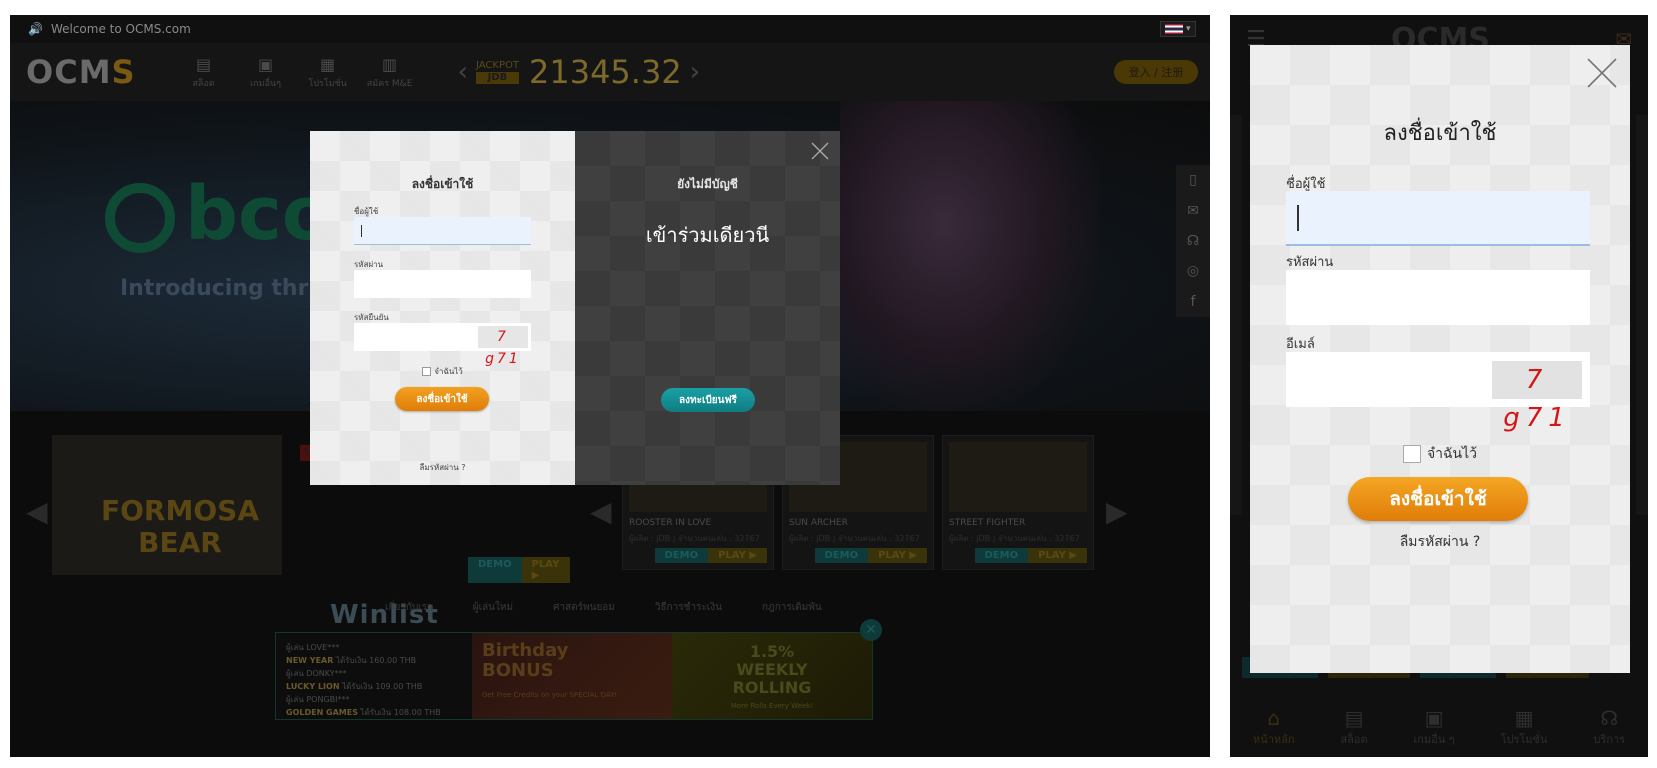 The height and width of the screenshot is (768, 1657). I want to click on language-selector: ▾, so click(1178, 29).